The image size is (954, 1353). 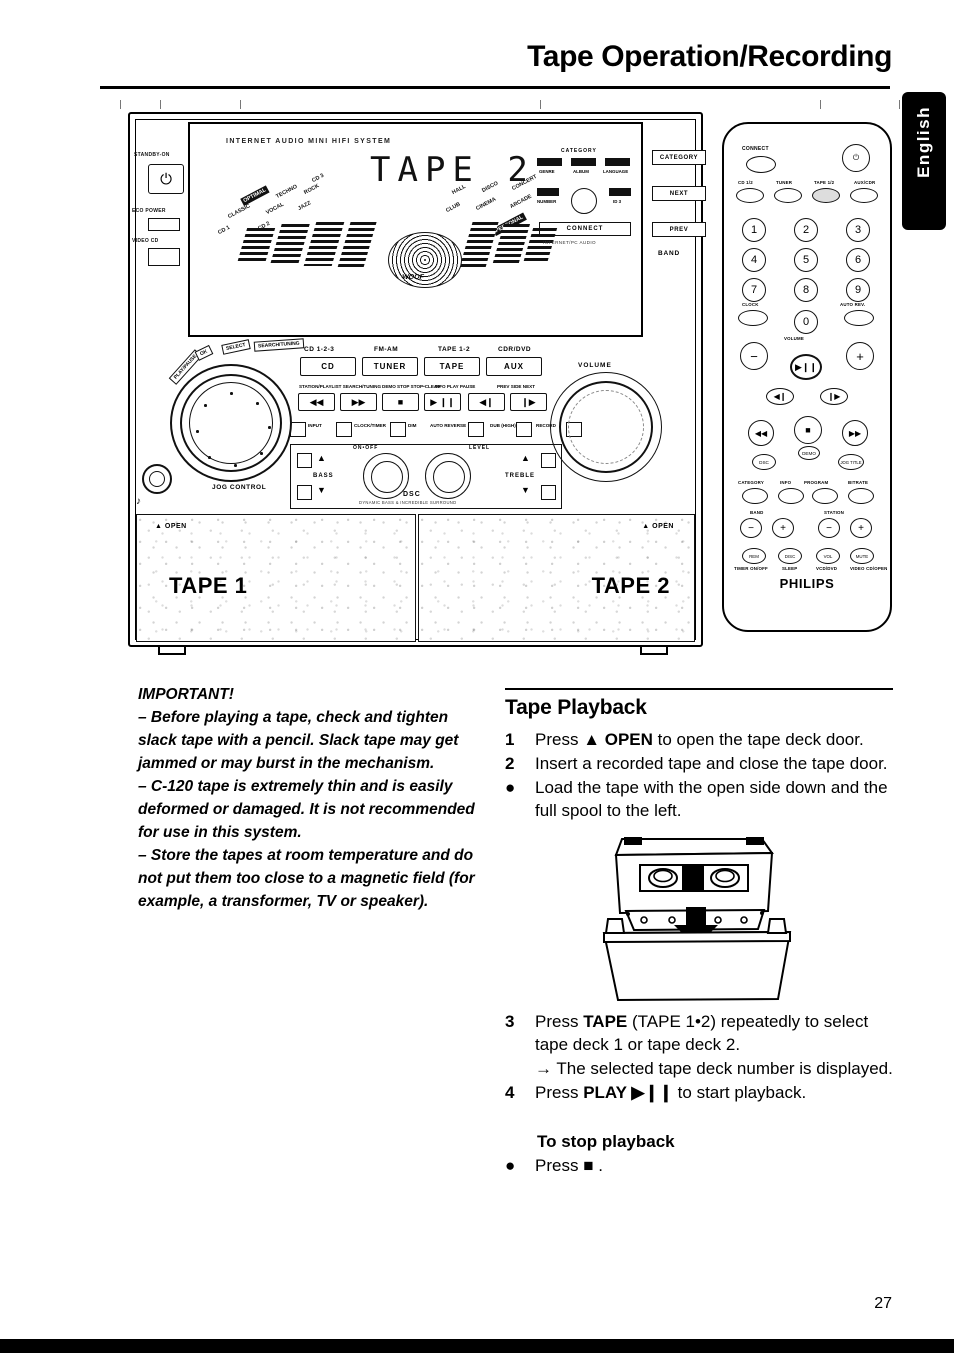 What do you see at coordinates (806, 322) in the screenshot?
I see `remote-number-0: 0` at bounding box center [806, 322].